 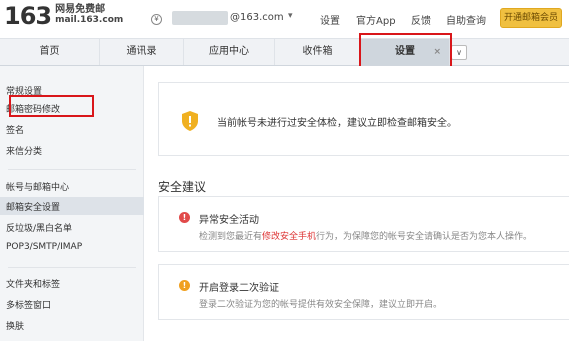 What do you see at coordinates (330, 19) in the screenshot?
I see `settings-link: 设置` at bounding box center [330, 19].